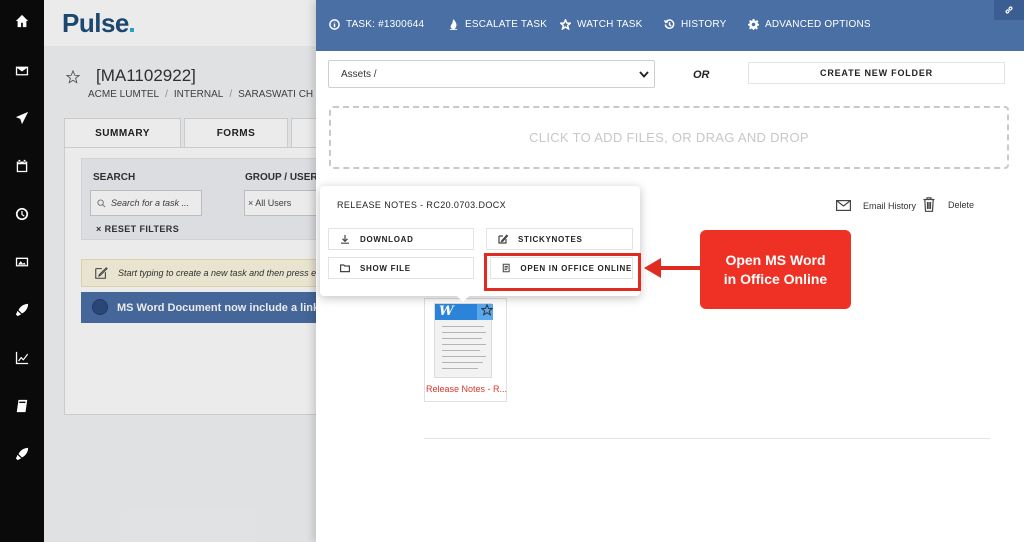 The width and height of the screenshot is (1024, 542). I want to click on copy-link-button, so click(1009, 10).